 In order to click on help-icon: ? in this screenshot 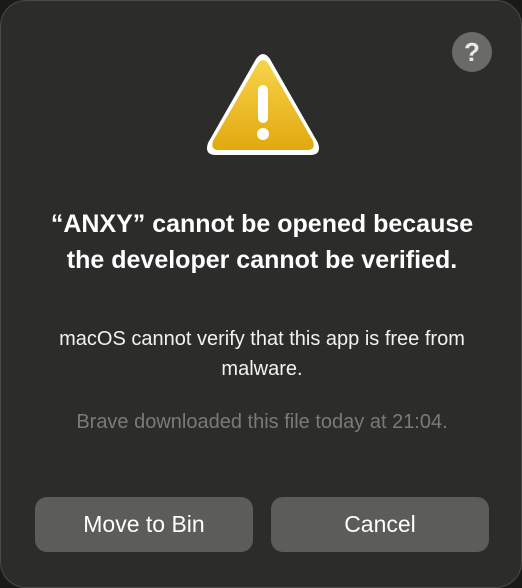, I will do `click(472, 51)`.